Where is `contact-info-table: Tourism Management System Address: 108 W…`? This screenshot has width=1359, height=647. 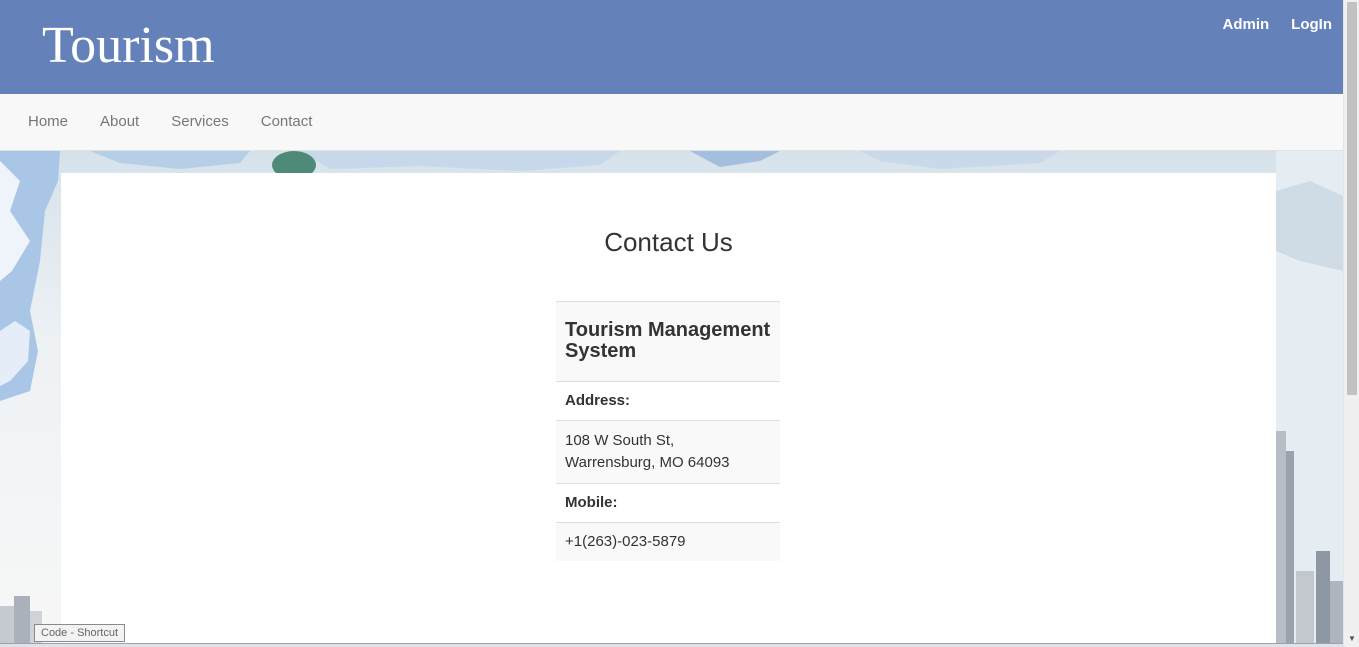
contact-info-table: Tourism Management System Address: 108 W… is located at coordinates (668, 431).